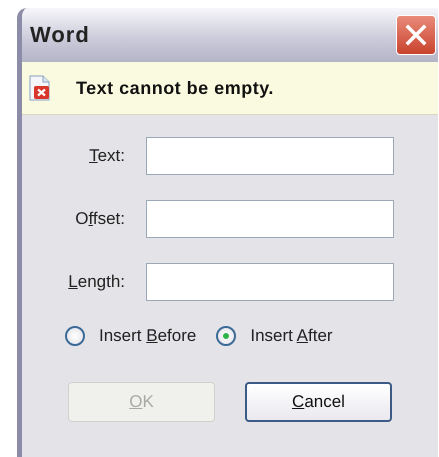 The image size is (439, 457). I want to click on window-title: Word, so click(60, 35).